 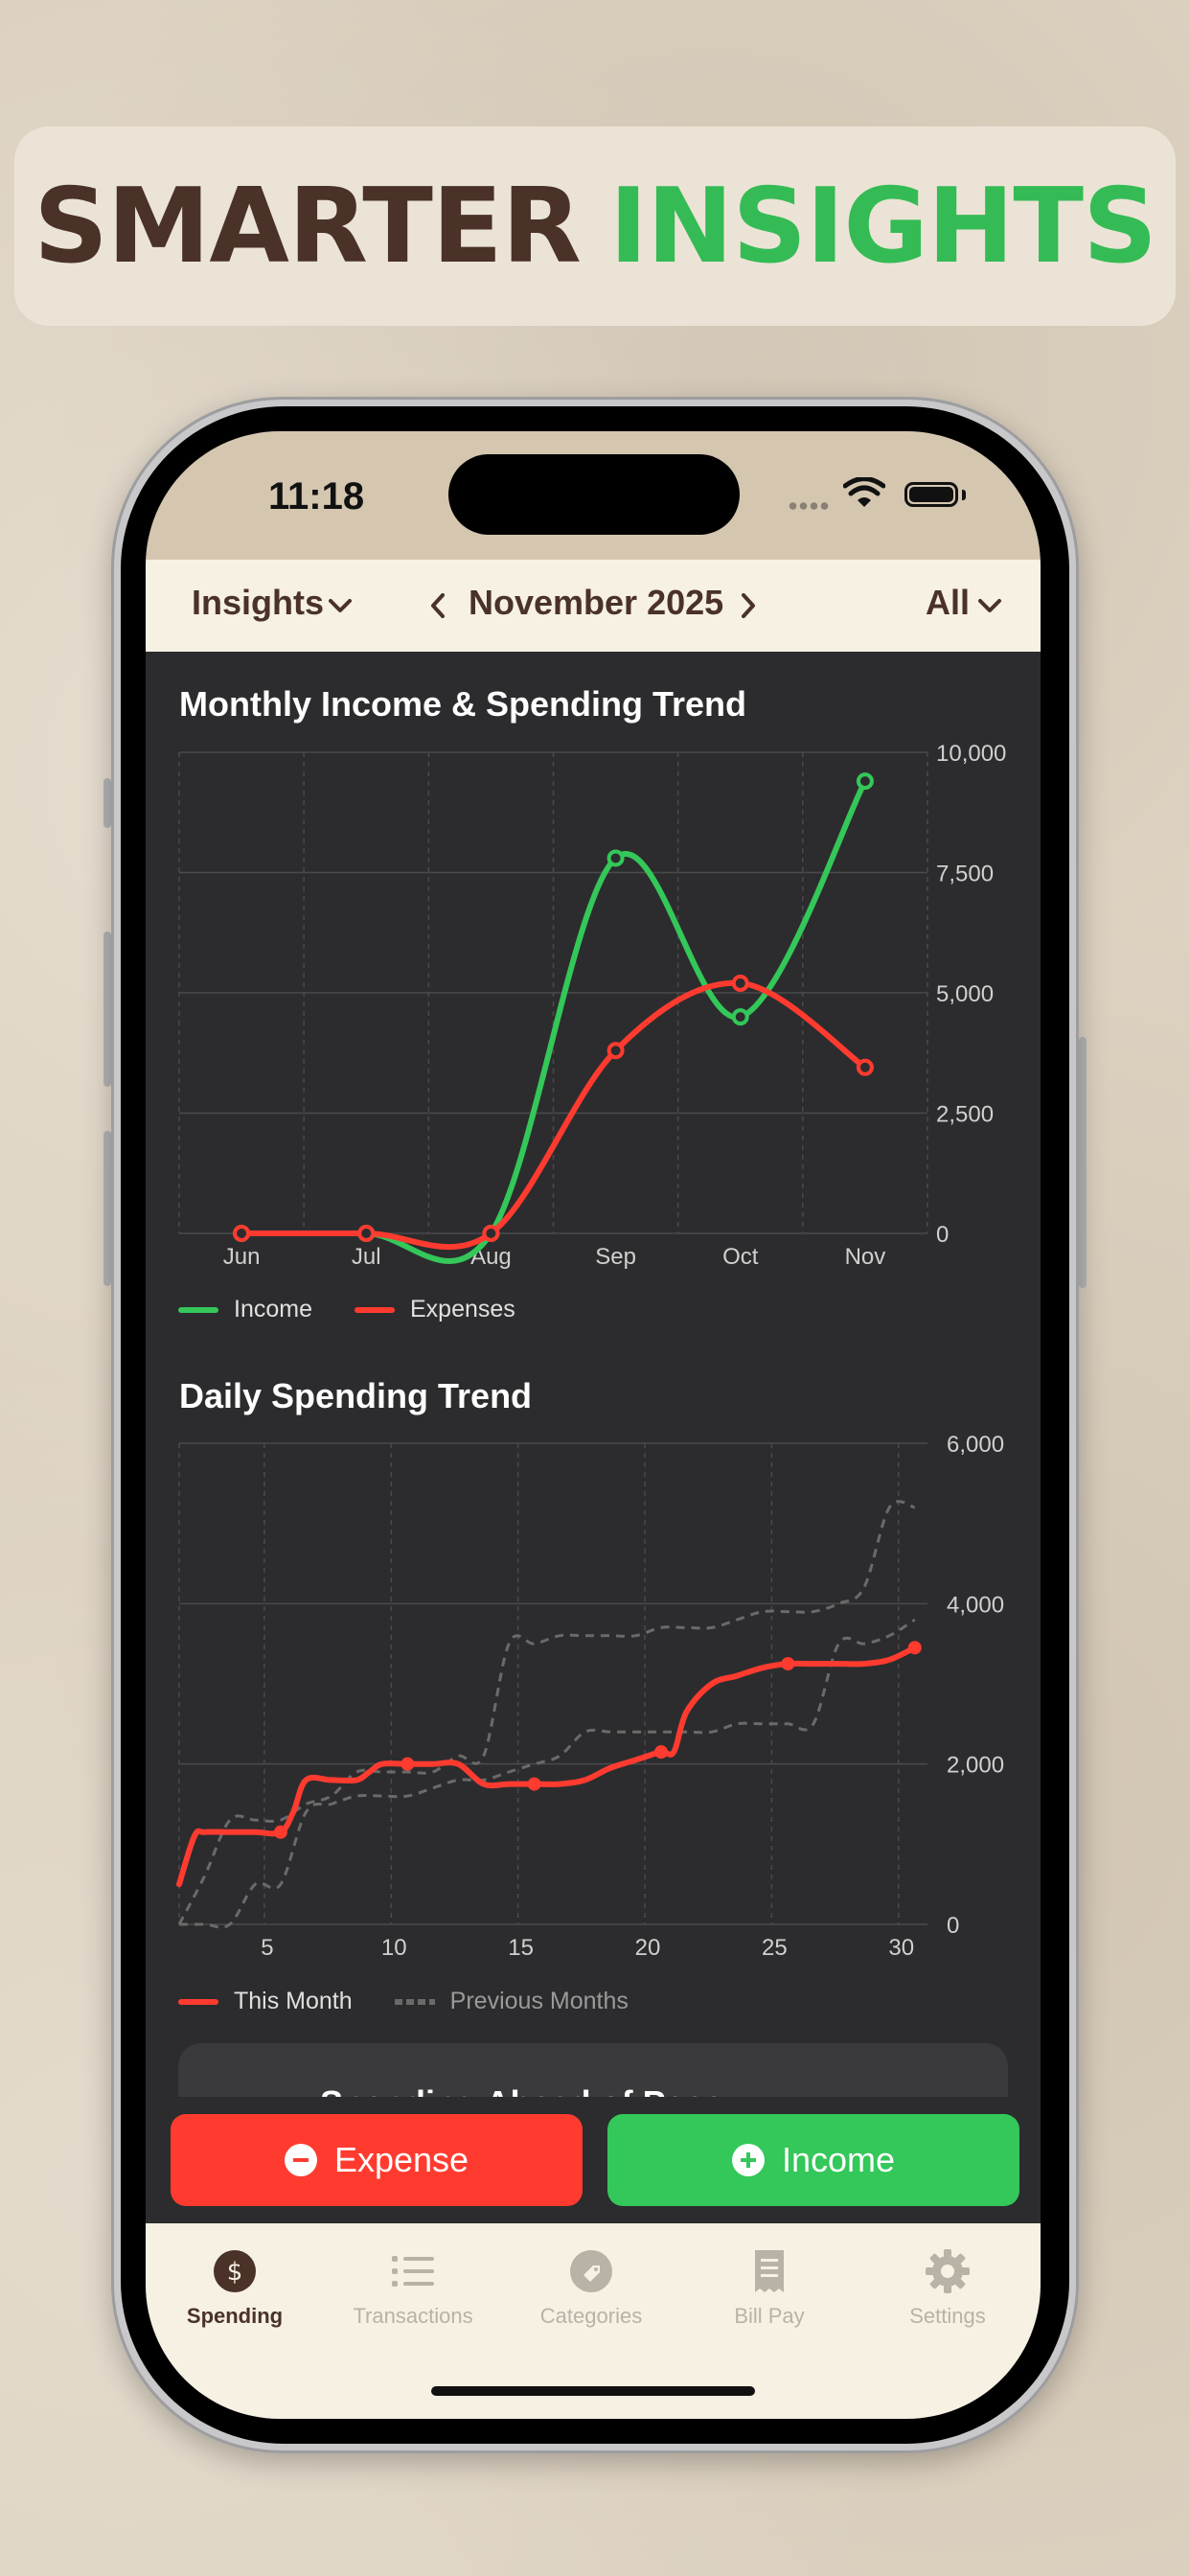 I want to click on add-income-button: Income, so click(x=813, y=2160).